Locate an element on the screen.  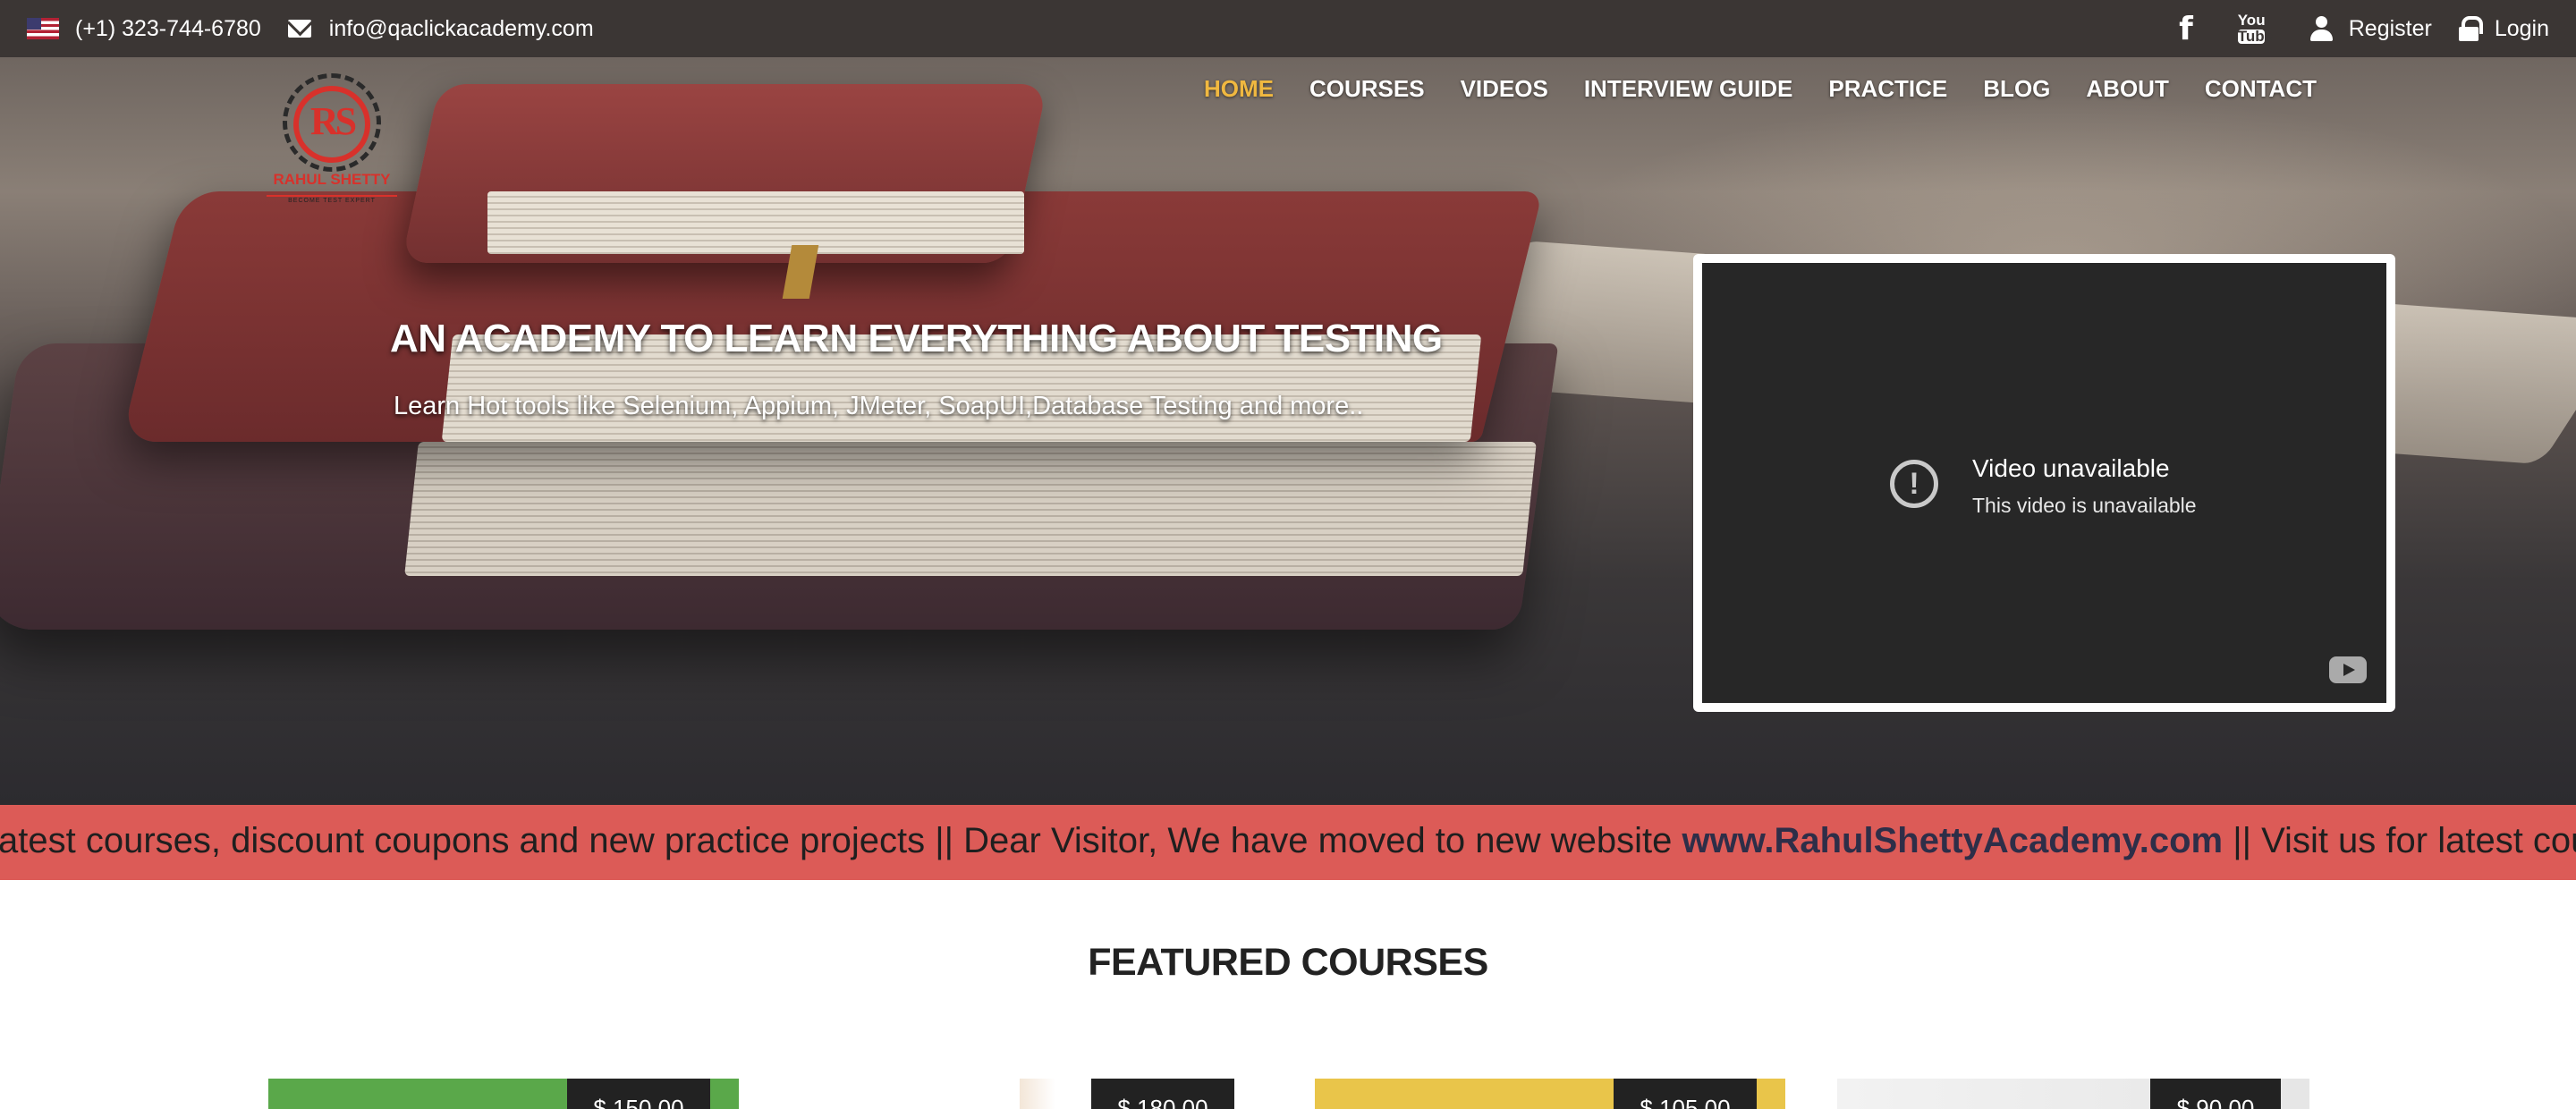
nav-contact: CONTACT is located at coordinates (2261, 89).